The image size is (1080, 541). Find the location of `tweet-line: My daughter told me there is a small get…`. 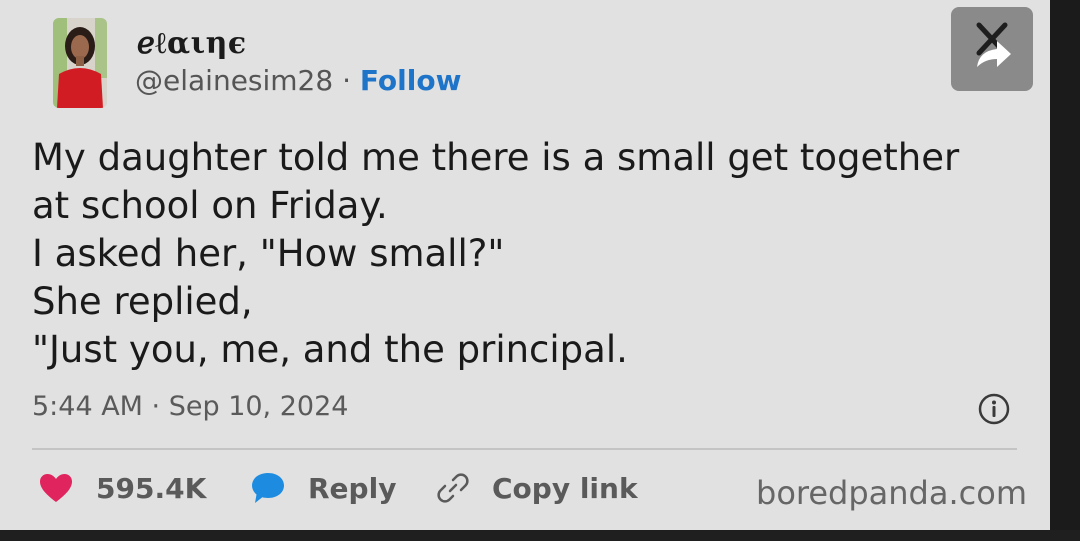

tweet-line: My daughter told me there is a small get… is located at coordinates (496, 157).